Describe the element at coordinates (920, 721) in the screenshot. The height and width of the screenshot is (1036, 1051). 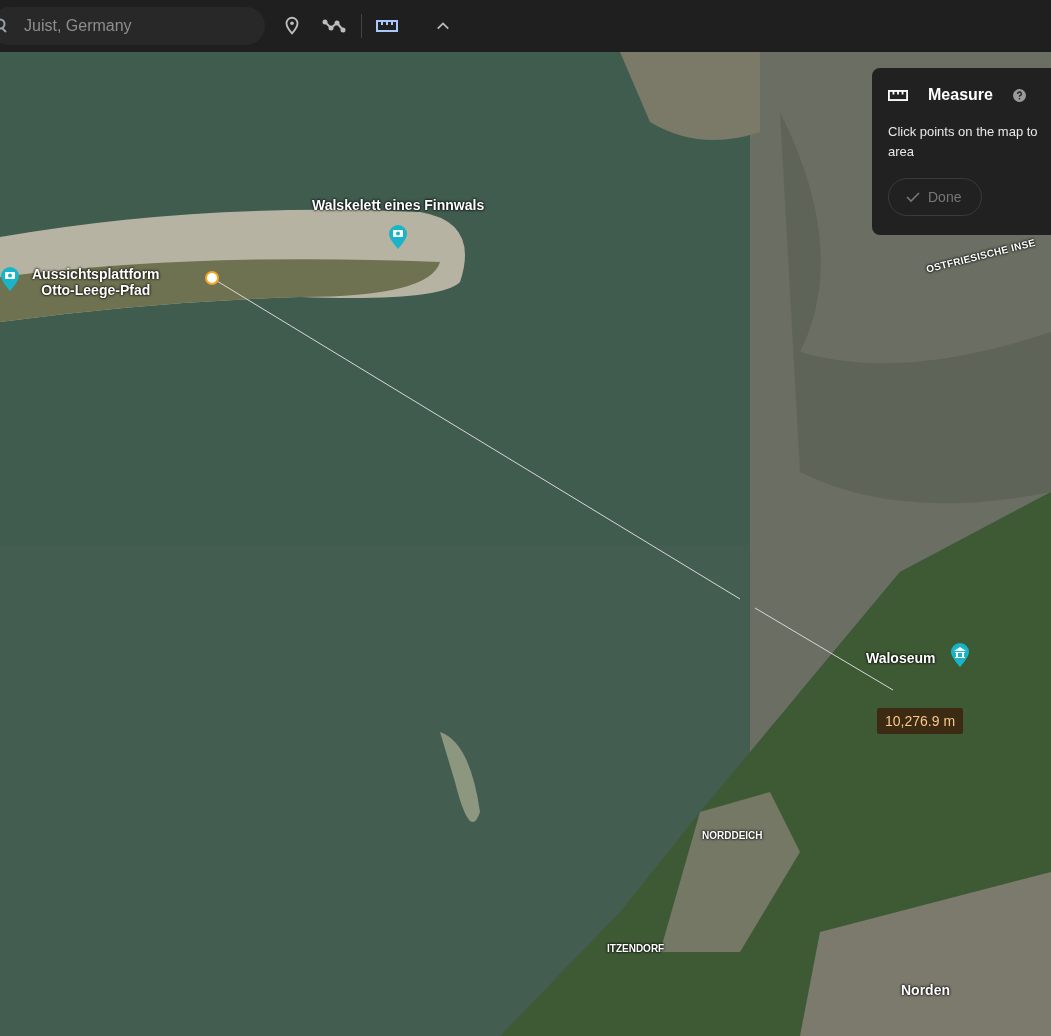
I see `distance-label: 10,276.9 m` at that location.